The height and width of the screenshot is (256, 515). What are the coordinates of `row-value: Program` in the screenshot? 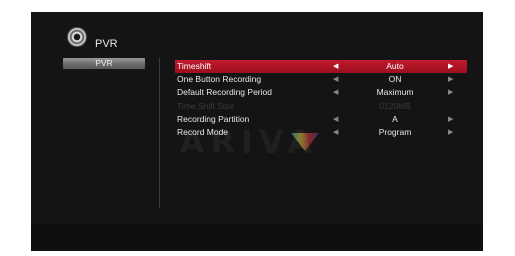 It's located at (395, 131).